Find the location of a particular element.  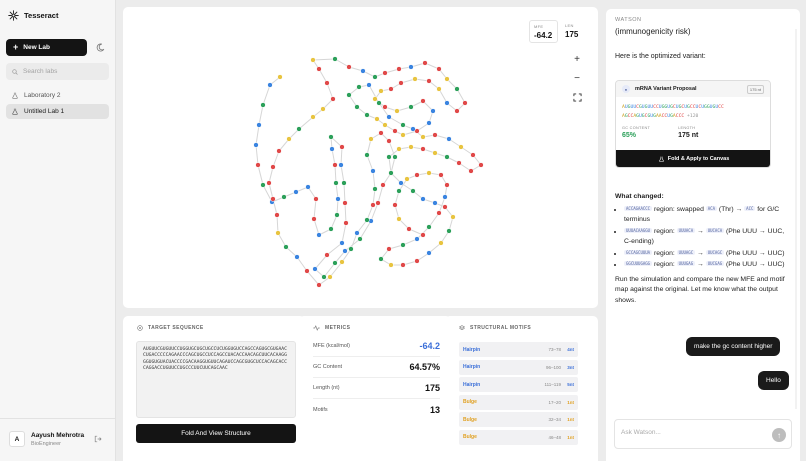

theme-toggle-moon-icon is located at coordinates (100, 47).